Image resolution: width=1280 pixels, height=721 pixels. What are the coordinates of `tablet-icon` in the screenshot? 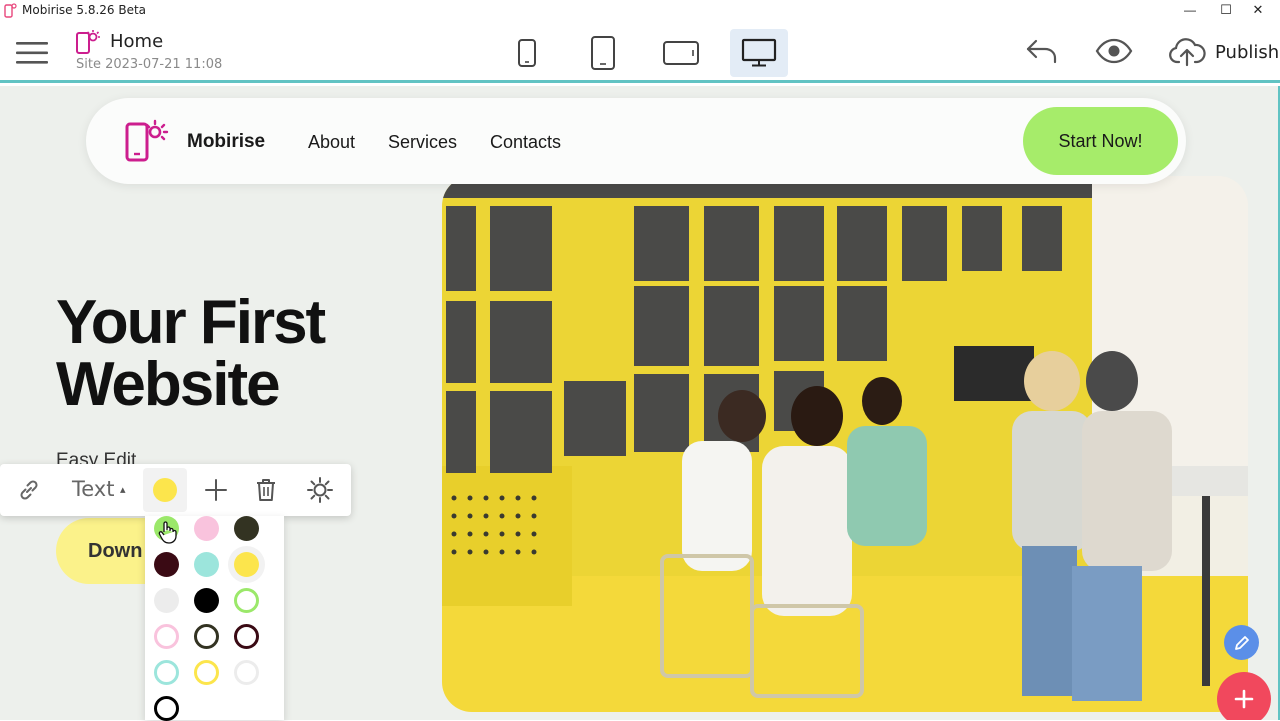 It's located at (681, 53).